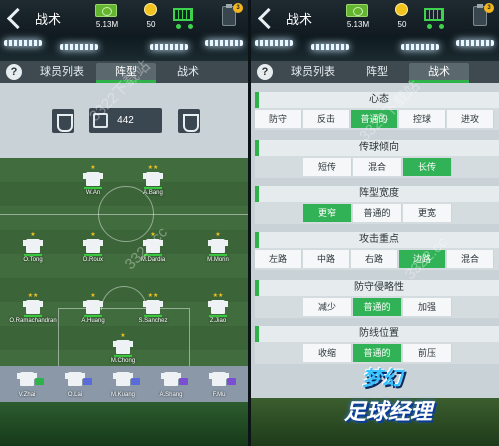 Image resolution: width=499 pixels, height=446 pixels. What do you see at coordinates (422, 119) in the screenshot?
I see `tactic-option: 控球` at bounding box center [422, 119].